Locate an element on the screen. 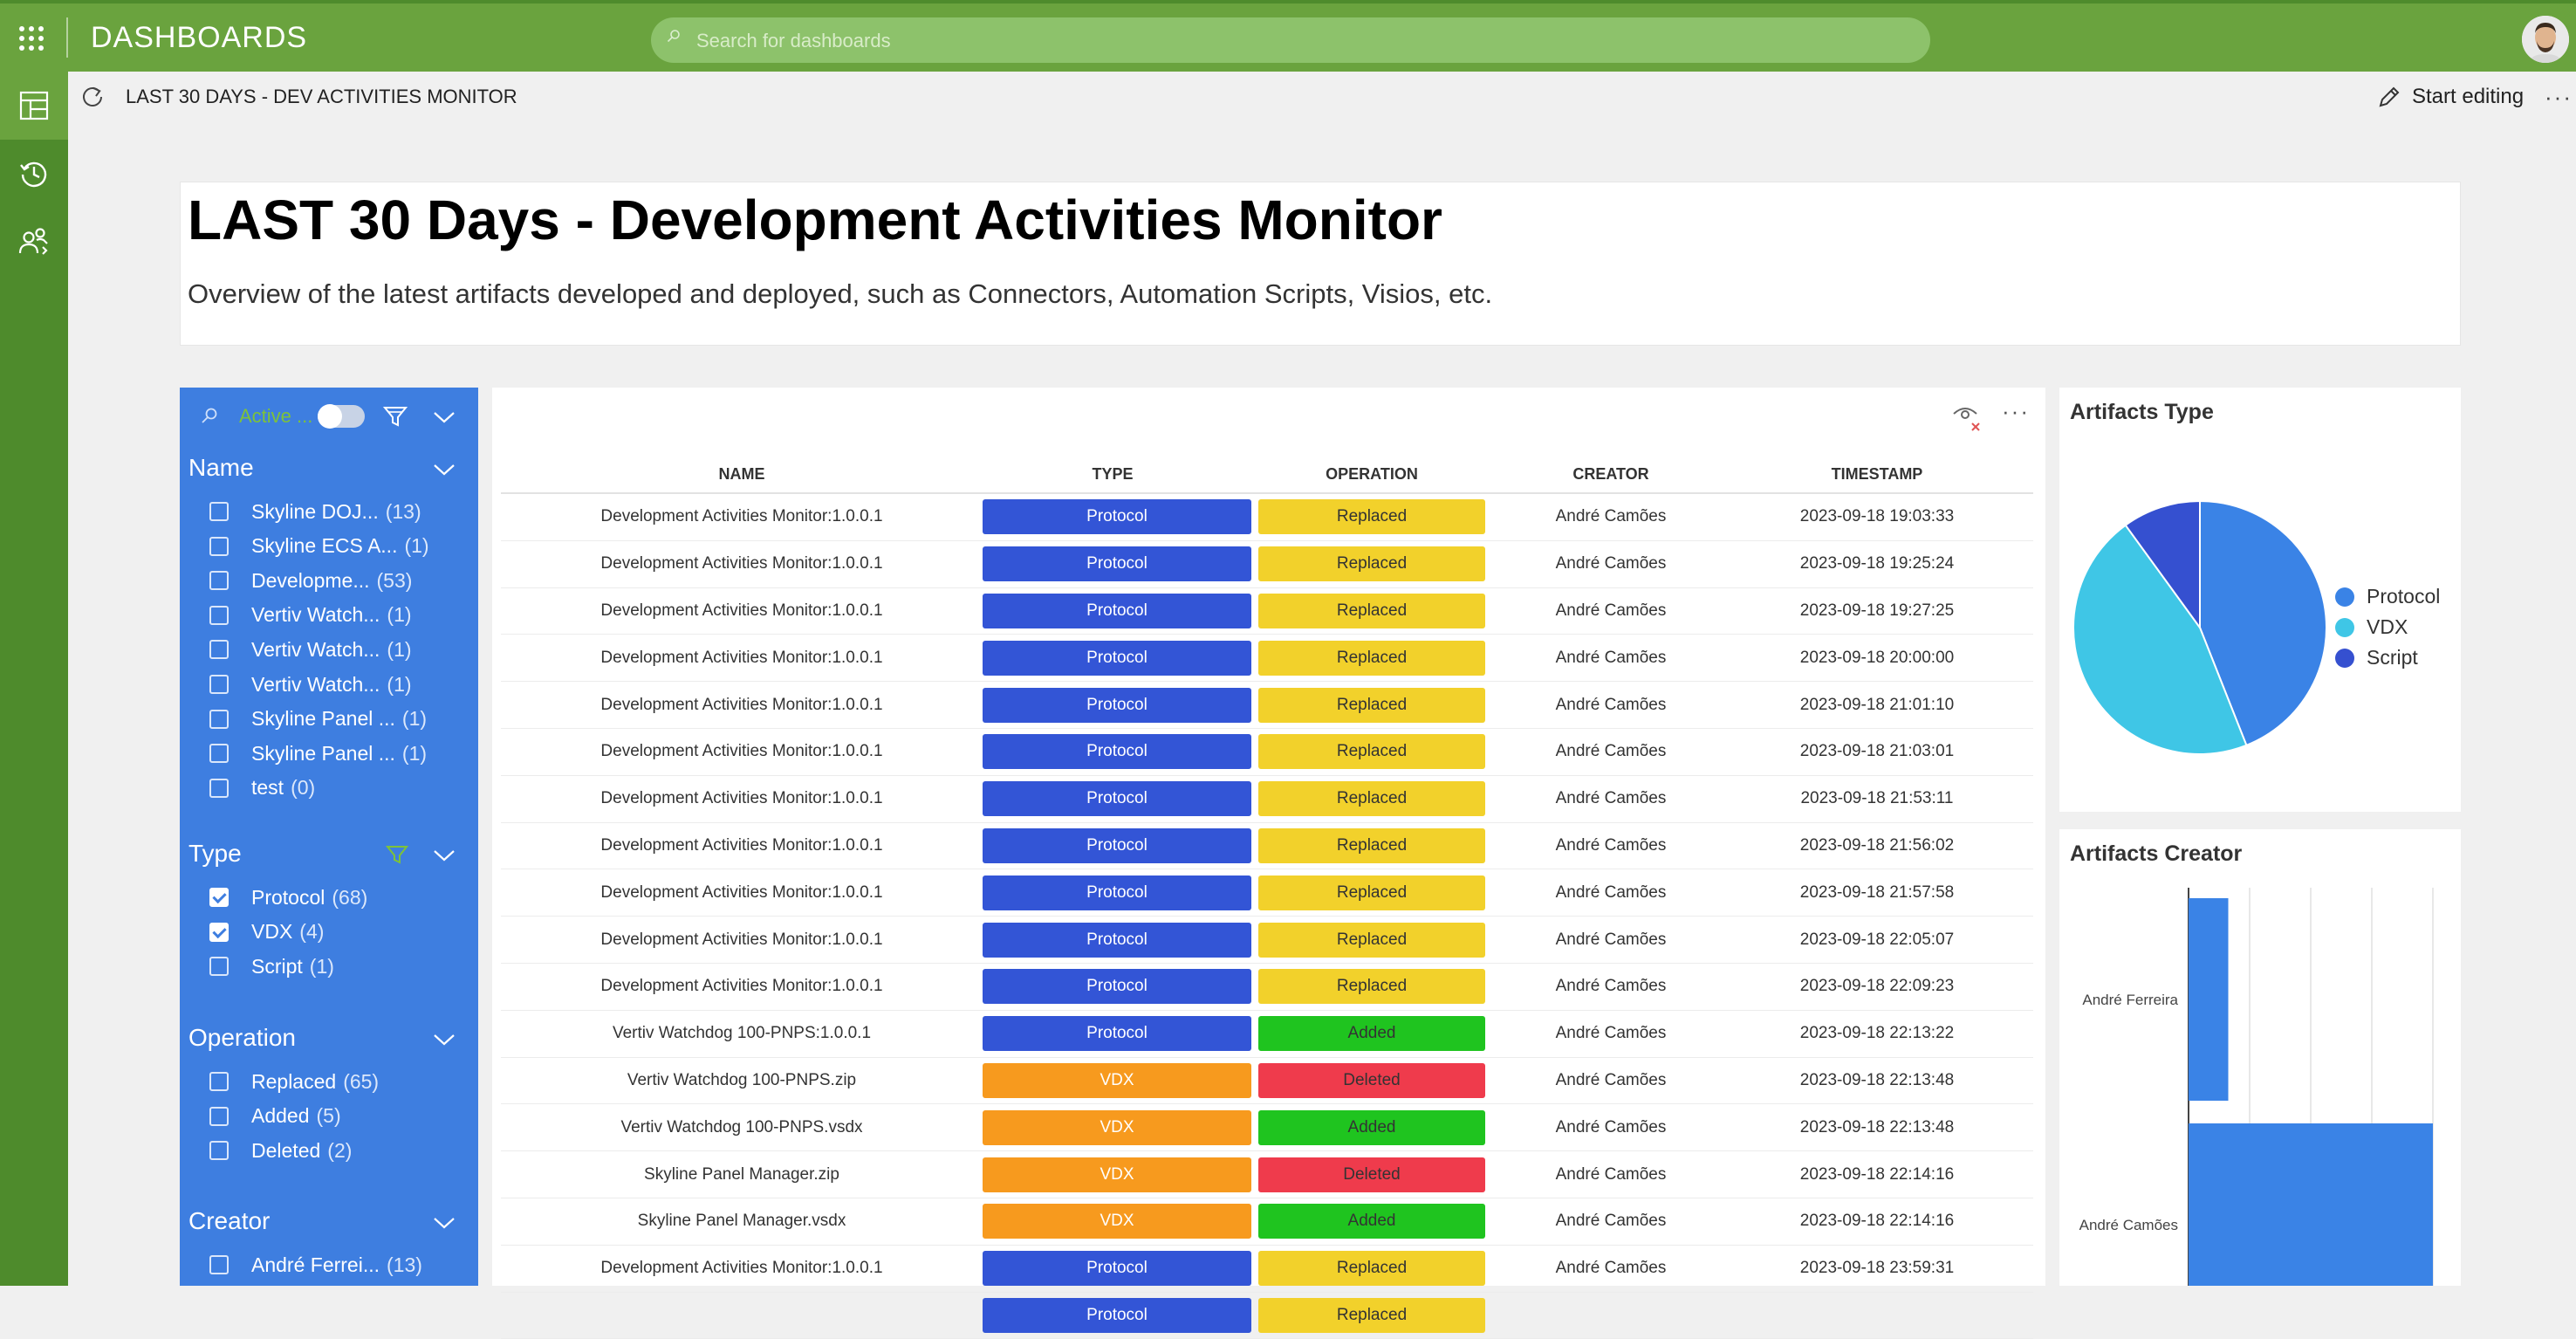  active-toggle is located at coordinates (342, 416).